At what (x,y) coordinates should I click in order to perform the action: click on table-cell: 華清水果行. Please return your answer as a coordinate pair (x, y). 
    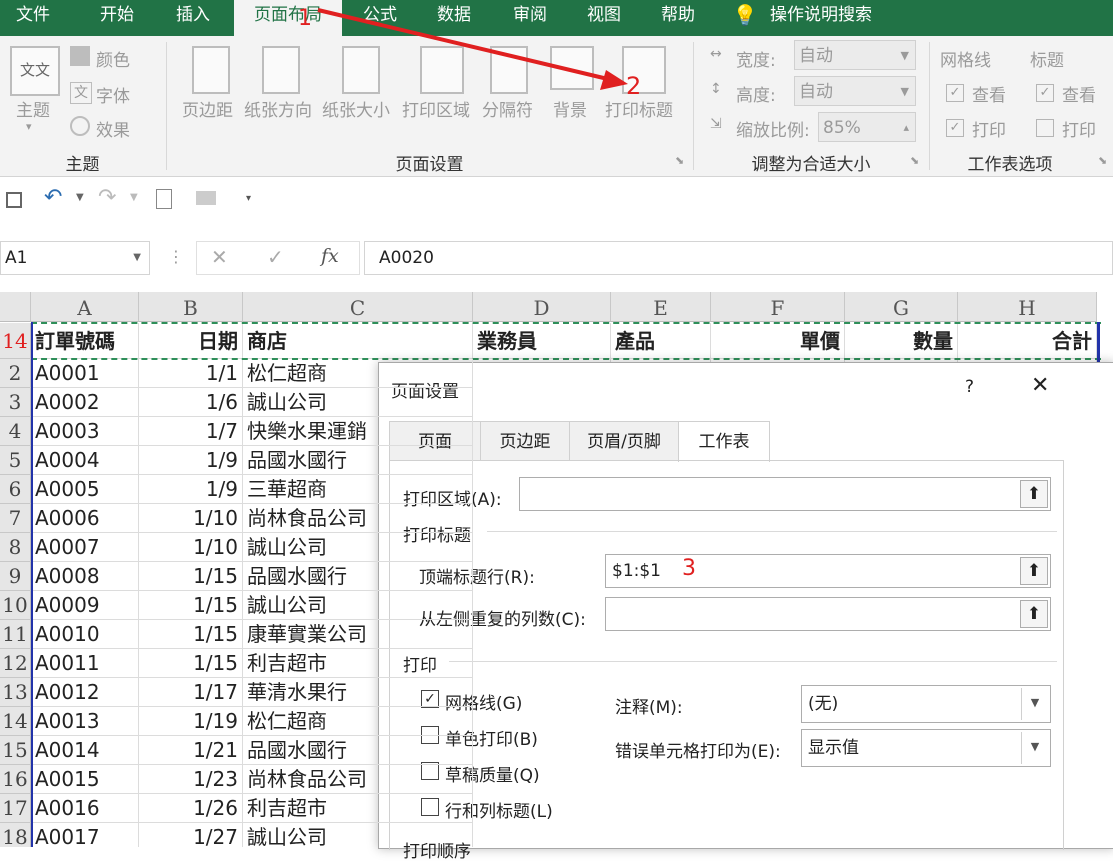
    Looking at the image, I should click on (358, 692).